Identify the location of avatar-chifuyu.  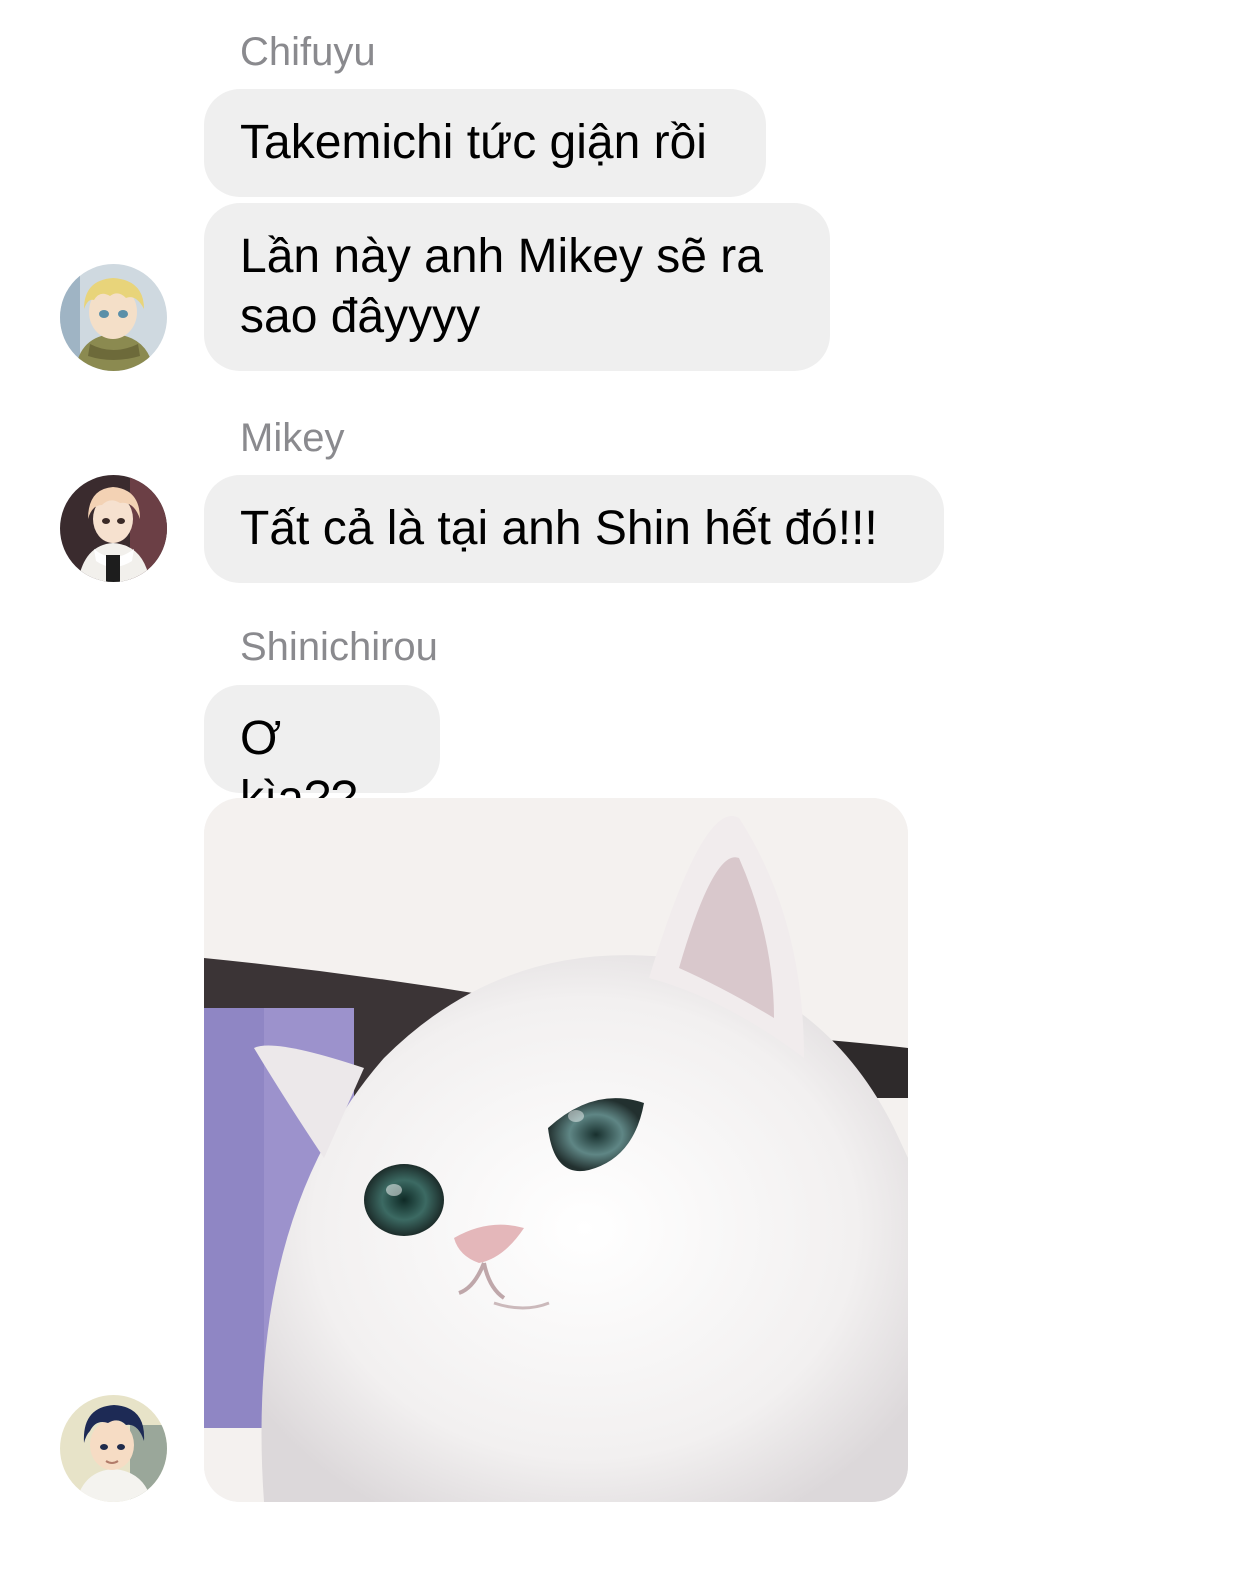
(113, 317).